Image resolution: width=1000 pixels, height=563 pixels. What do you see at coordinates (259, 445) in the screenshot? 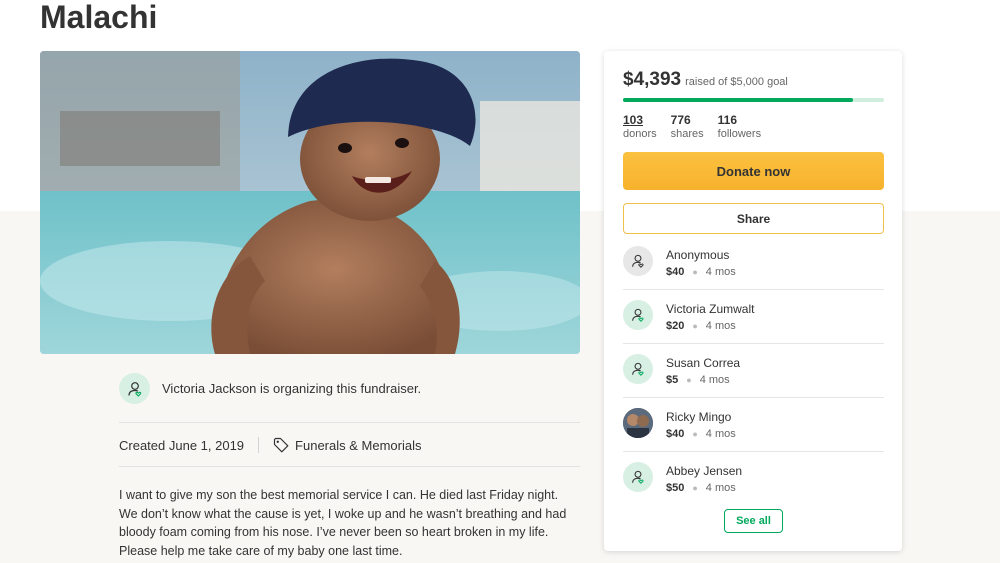
I see `meta-separator` at bounding box center [259, 445].